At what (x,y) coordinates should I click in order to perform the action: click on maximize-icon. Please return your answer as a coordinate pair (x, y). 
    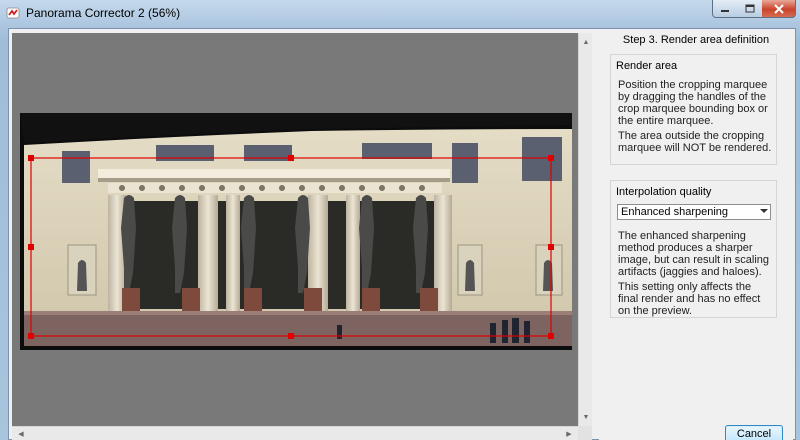
    Looking at the image, I should click on (749, 8).